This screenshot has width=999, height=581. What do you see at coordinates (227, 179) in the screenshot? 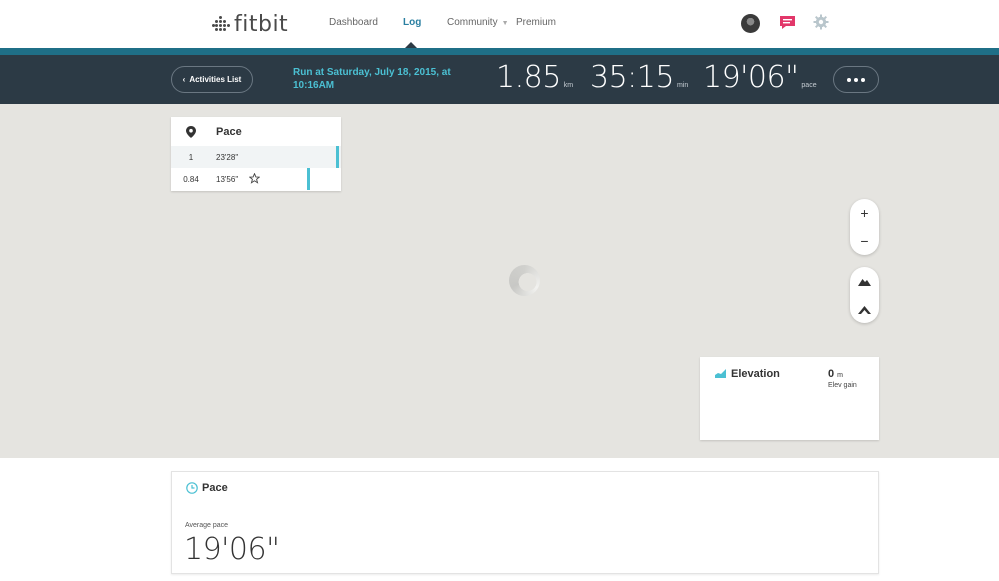
I see `split-time: 13'56"` at bounding box center [227, 179].